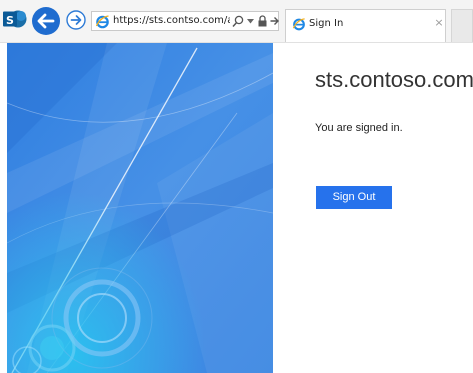 Image resolution: width=473 pixels, height=373 pixels. I want to click on new-tab-button, so click(462, 25).